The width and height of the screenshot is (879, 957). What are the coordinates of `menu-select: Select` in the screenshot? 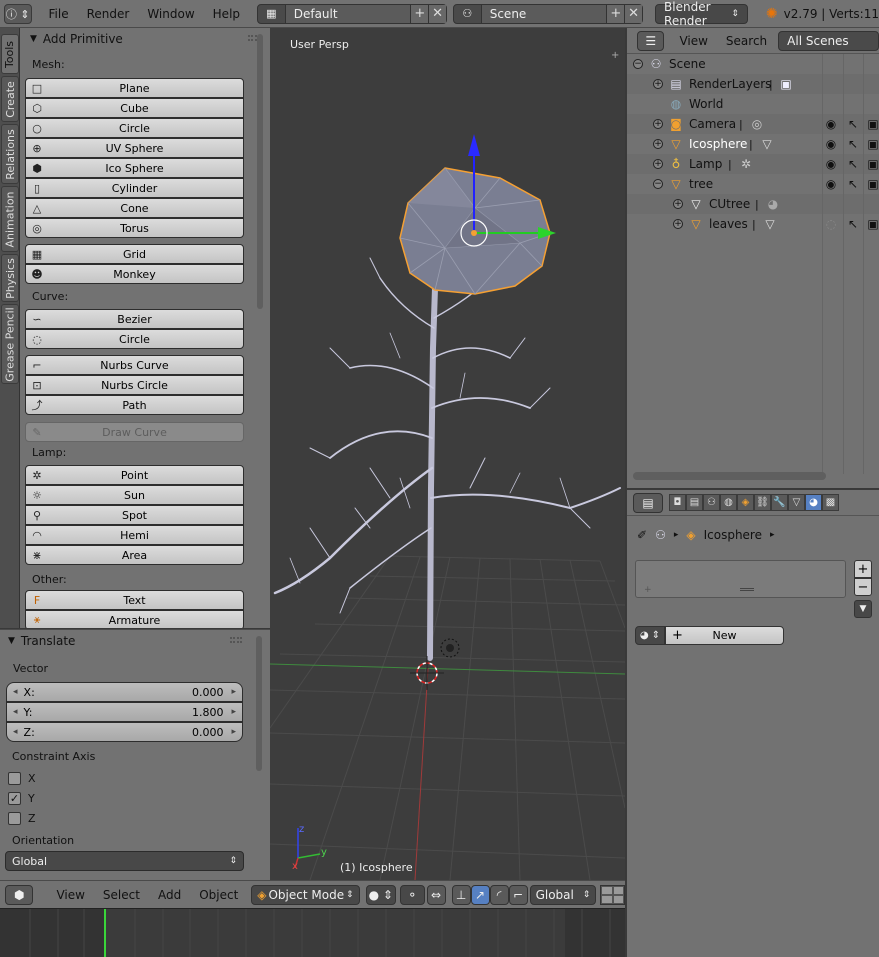 It's located at (121, 895).